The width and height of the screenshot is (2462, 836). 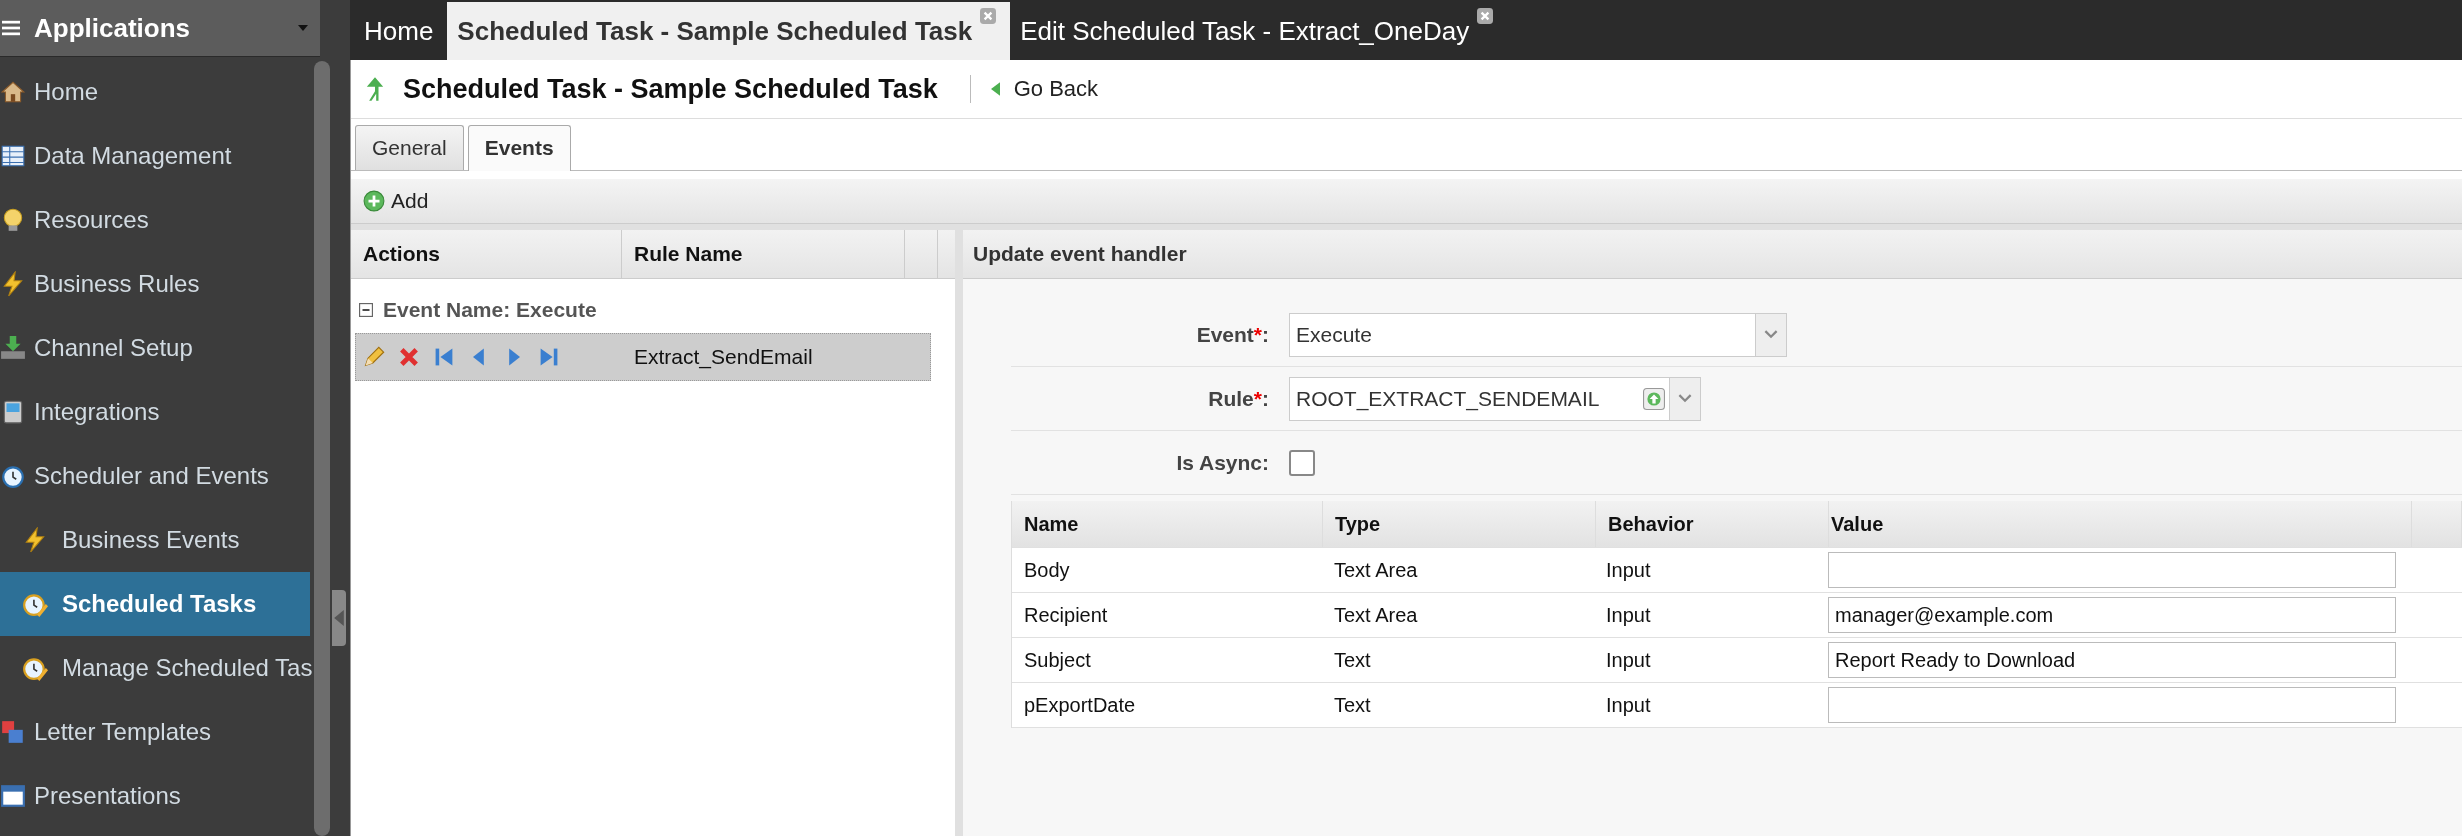 I want to click on table-icon, so click(x=13, y=156).